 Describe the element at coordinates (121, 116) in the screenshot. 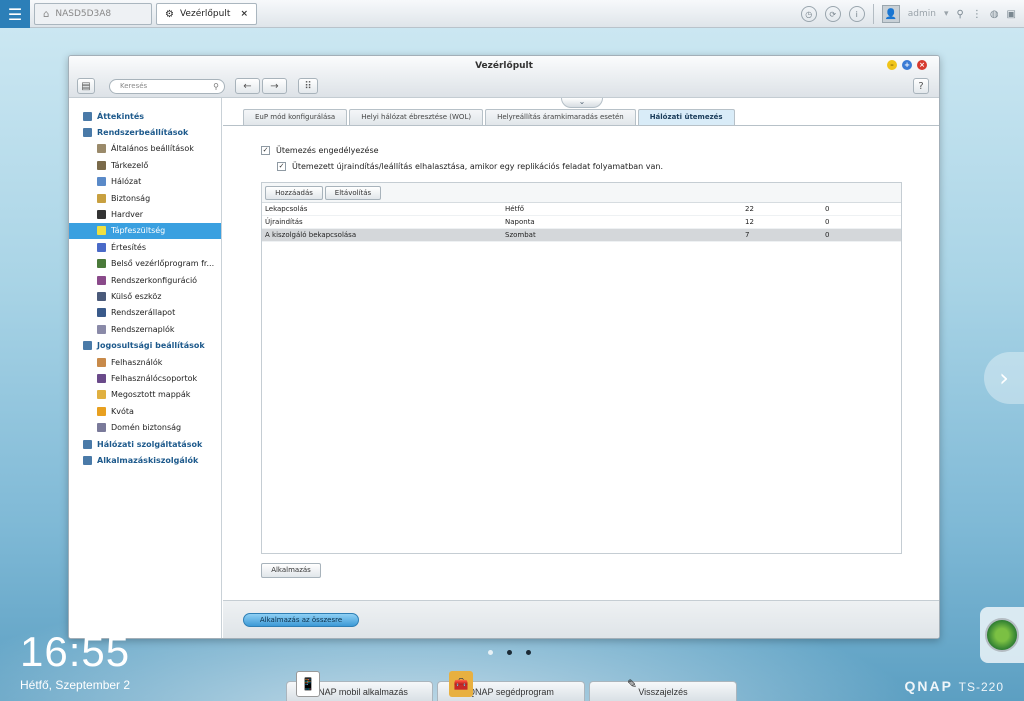

I see `sidebar-item-label: Áttekintés` at that location.